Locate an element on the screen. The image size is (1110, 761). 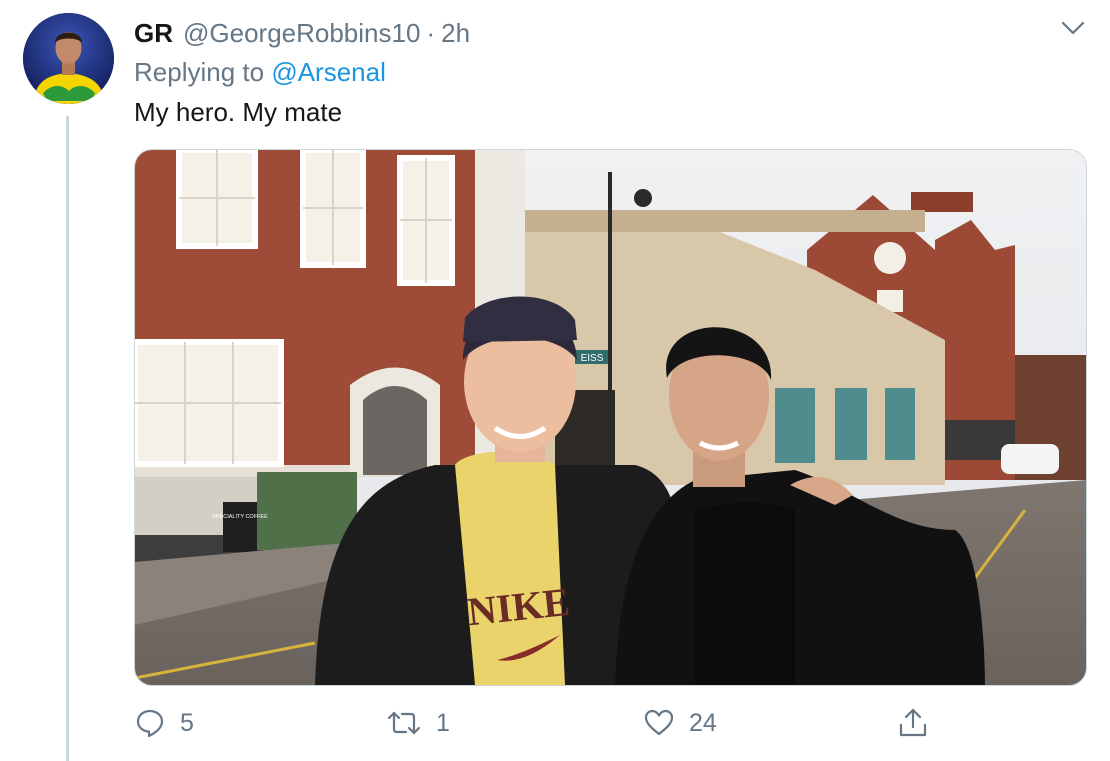
user-handle: @GeorgeRobbins10 is located at coordinates (301, 33).